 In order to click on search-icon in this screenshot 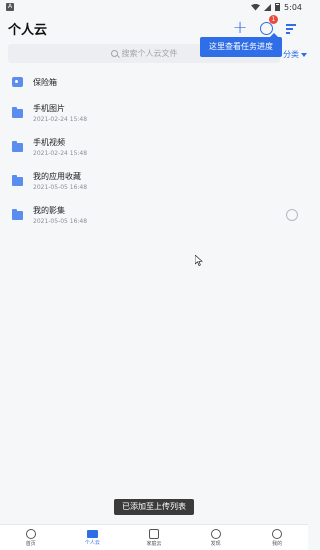, I will do `click(114, 53)`.